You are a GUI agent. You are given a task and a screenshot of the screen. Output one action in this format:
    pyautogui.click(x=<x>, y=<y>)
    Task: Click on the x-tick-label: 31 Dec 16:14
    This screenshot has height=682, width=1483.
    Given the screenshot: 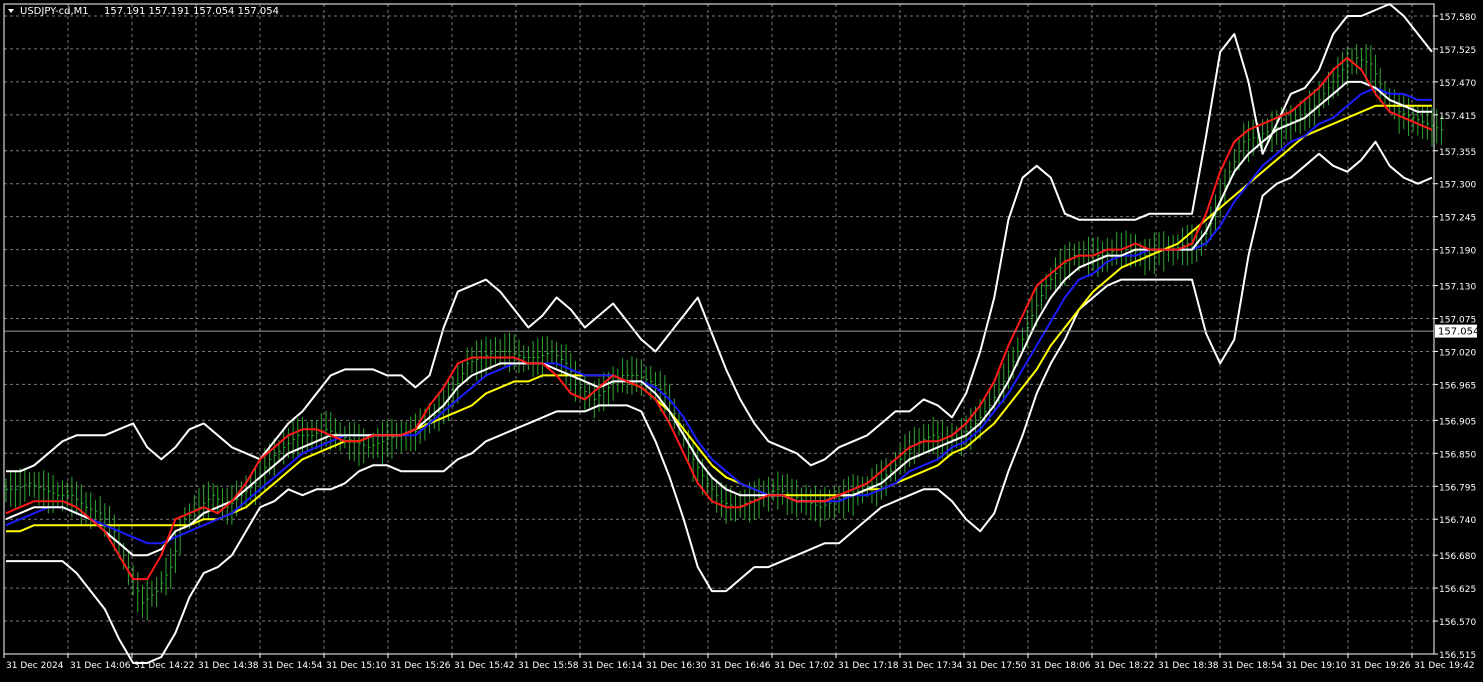 What is the action you would take?
    pyautogui.click(x=612, y=666)
    